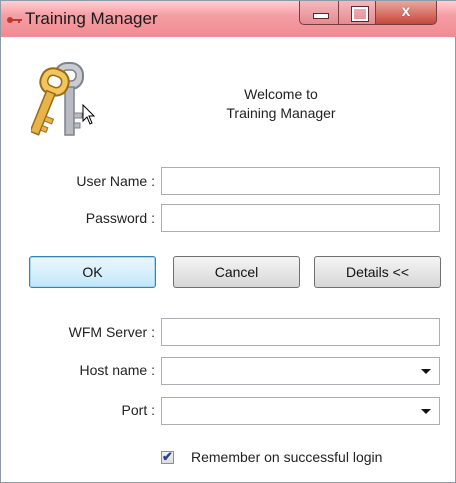 The height and width of the screenshot is (483, 456). Describe the element at coordinates (92, 272) in the screenshot. I see `ok-button: OK` at that location.